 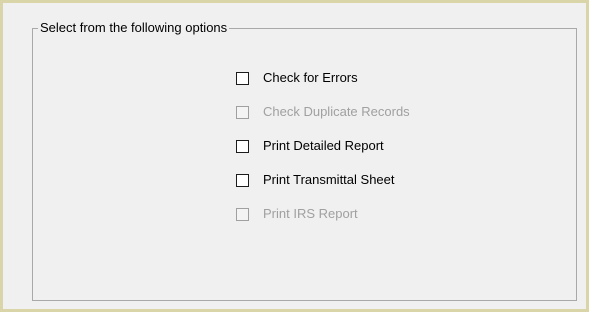 What do you see at coordinates (242, 78) in the screenshot?
I see `check-for-errors-checkbox` at bounding box center [242, 78].